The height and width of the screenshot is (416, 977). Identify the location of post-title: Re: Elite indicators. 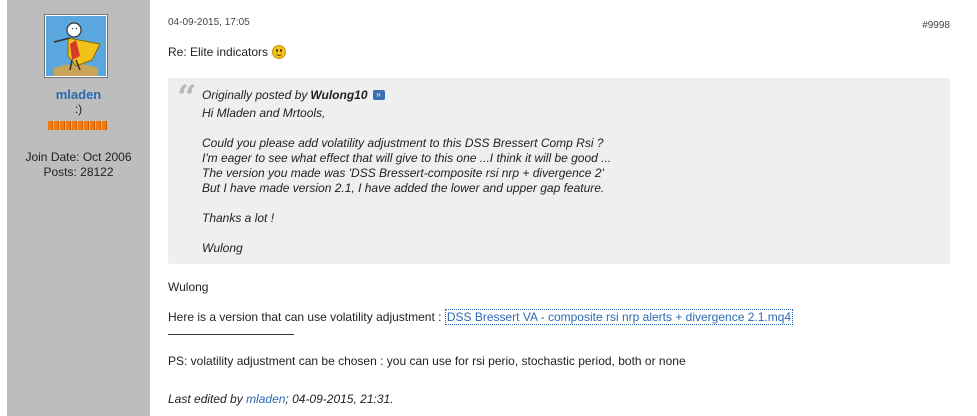
(227, 52).